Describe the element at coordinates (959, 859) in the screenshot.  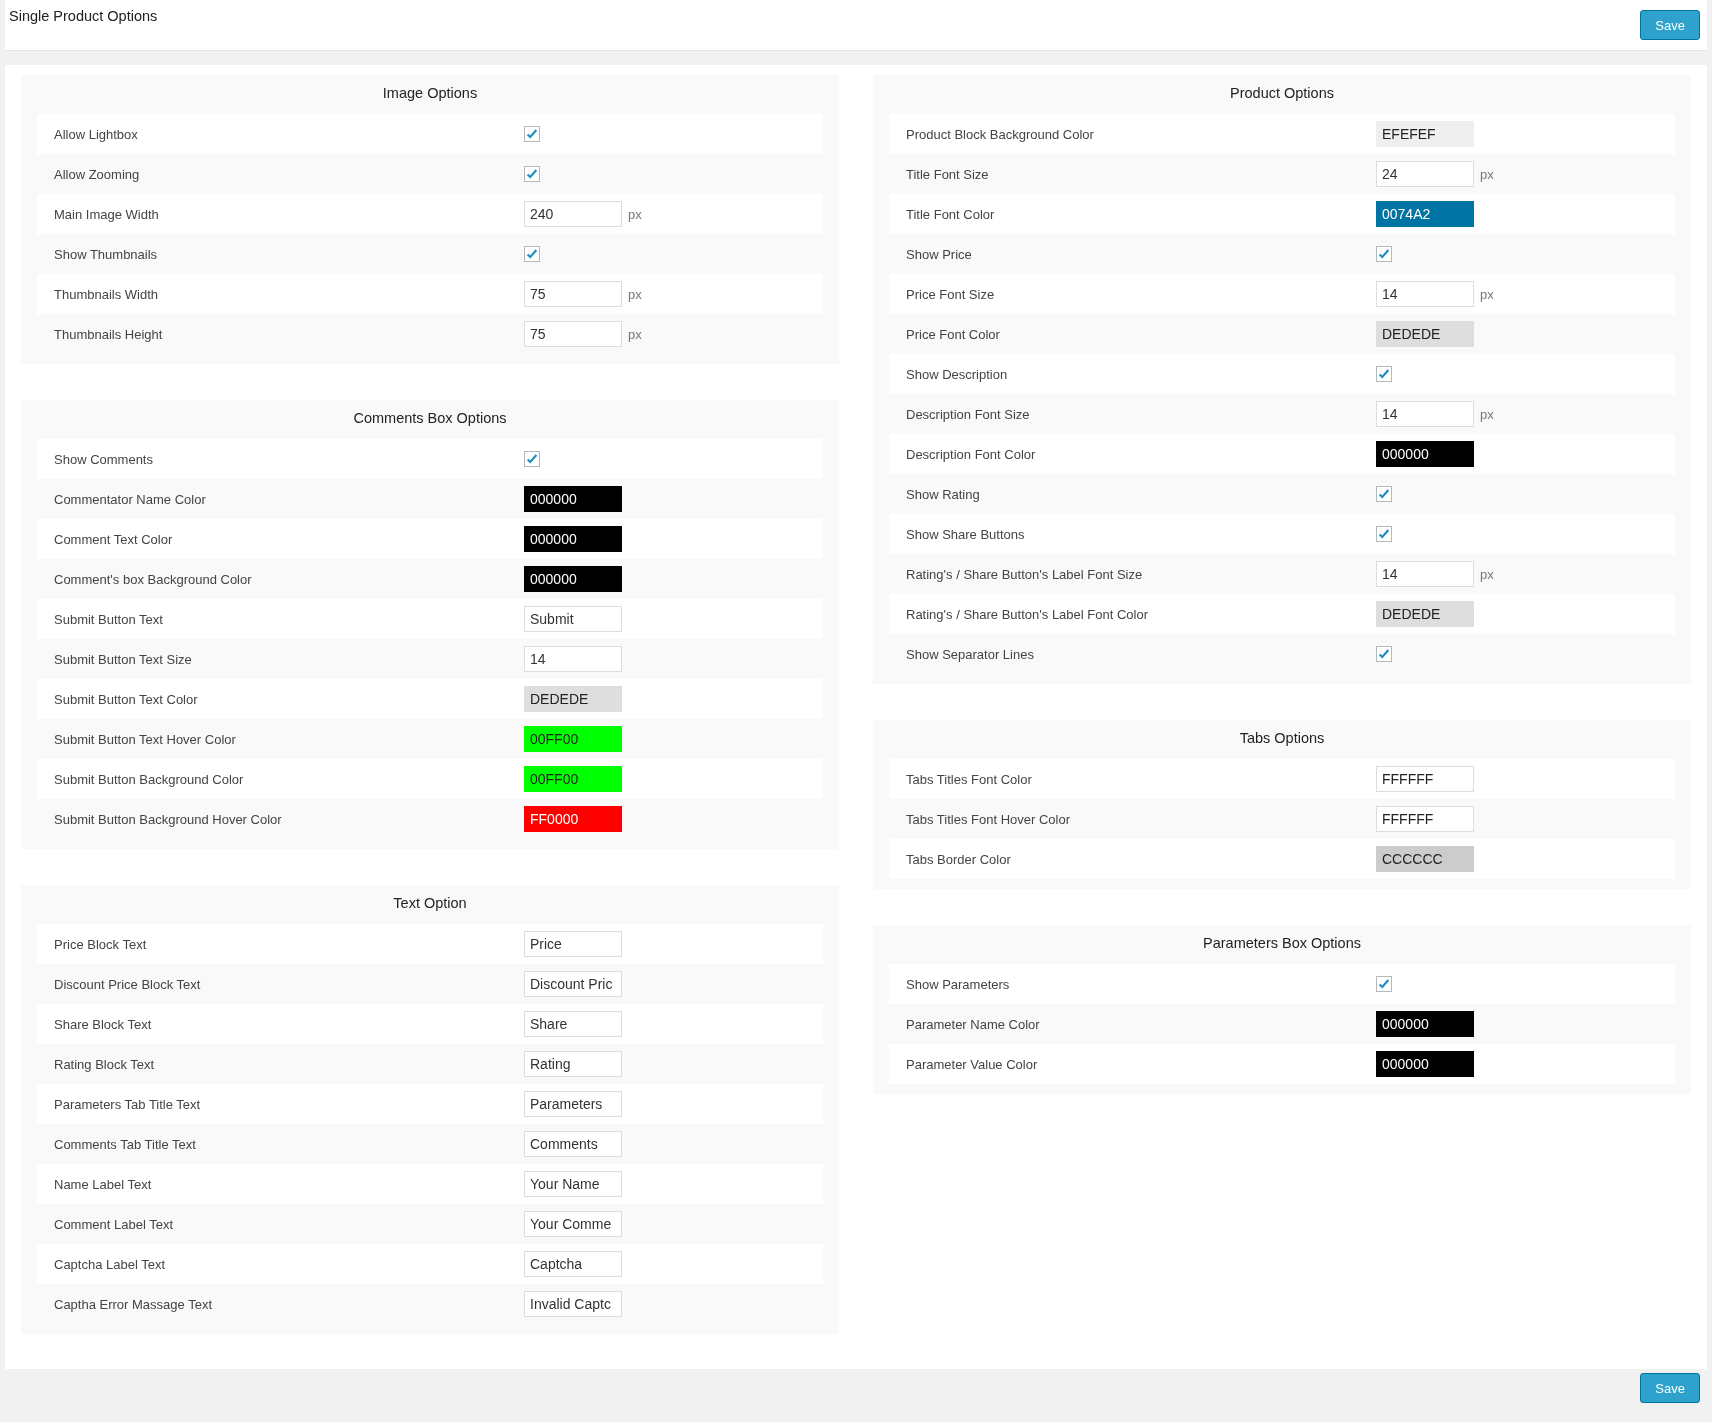
I see `option-label: Tabs Border Color` at that location.